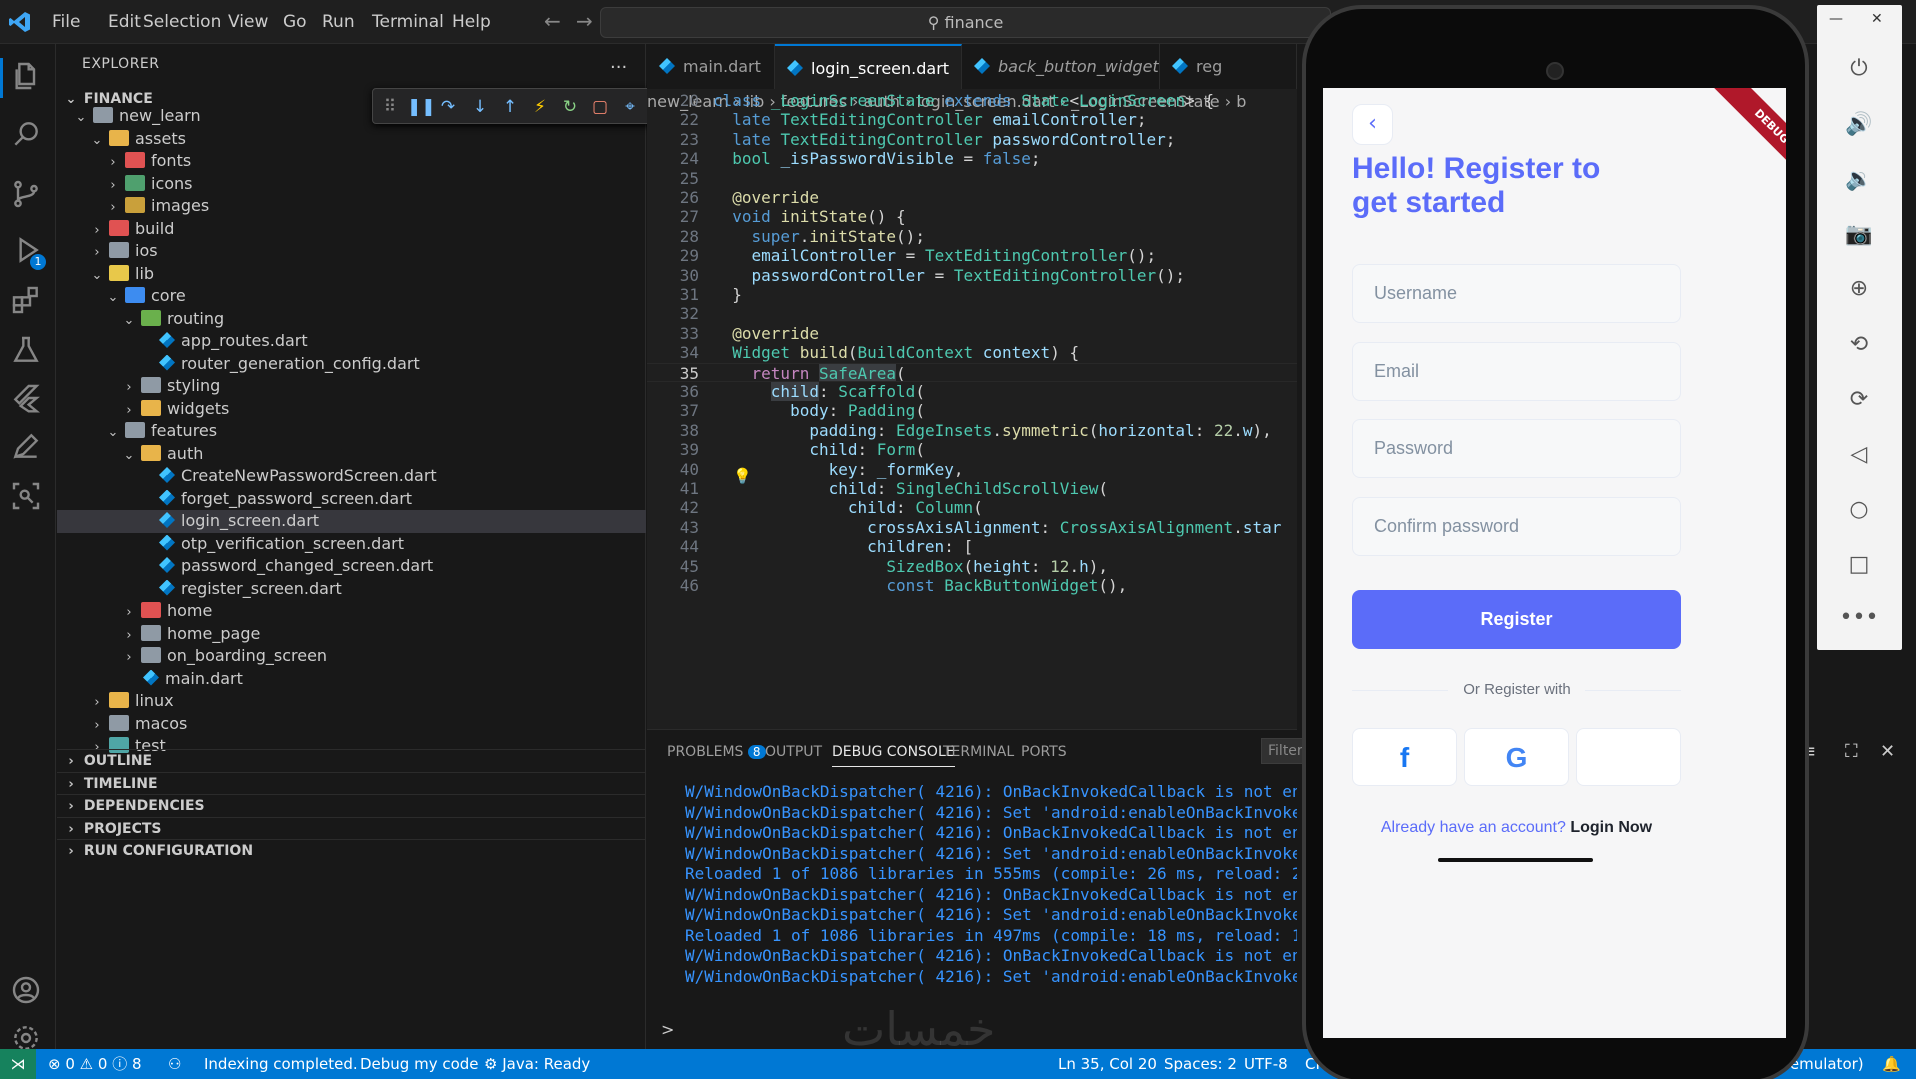 The width and height of the screenshot is (1916, 1079). What do you see at coordinates (570, 107) in the screenshot?
I see `restart-icon: ↻` at bounding box center [570, 107].